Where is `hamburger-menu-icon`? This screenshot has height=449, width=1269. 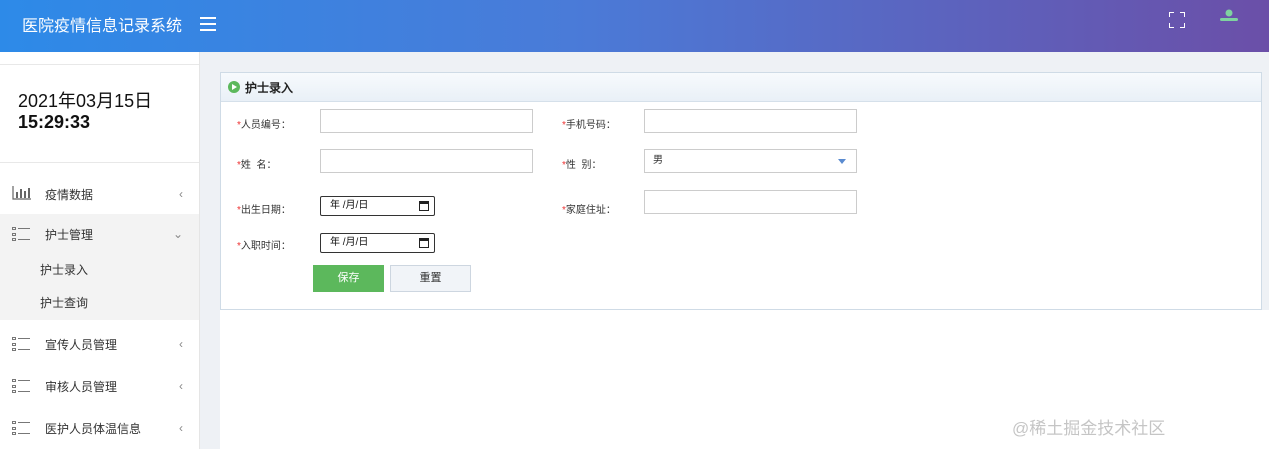 hamburger-menu-icon is located at coordinates (208, 24).